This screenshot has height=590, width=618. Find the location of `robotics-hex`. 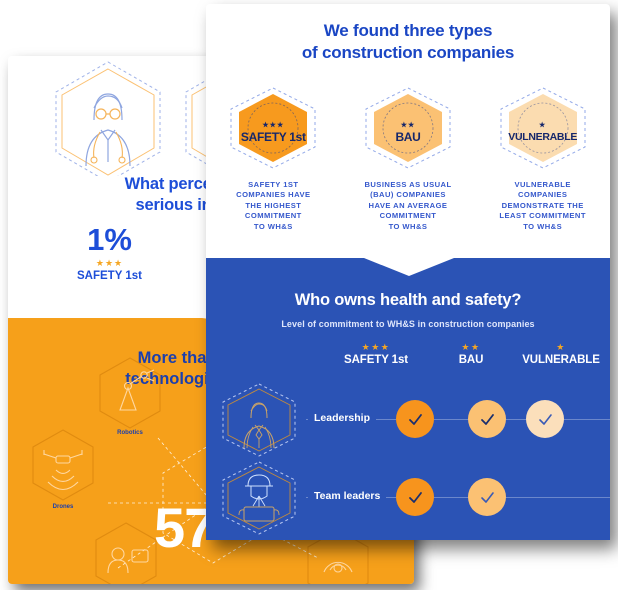

robotics-hex is located at coordinates (130, 393).